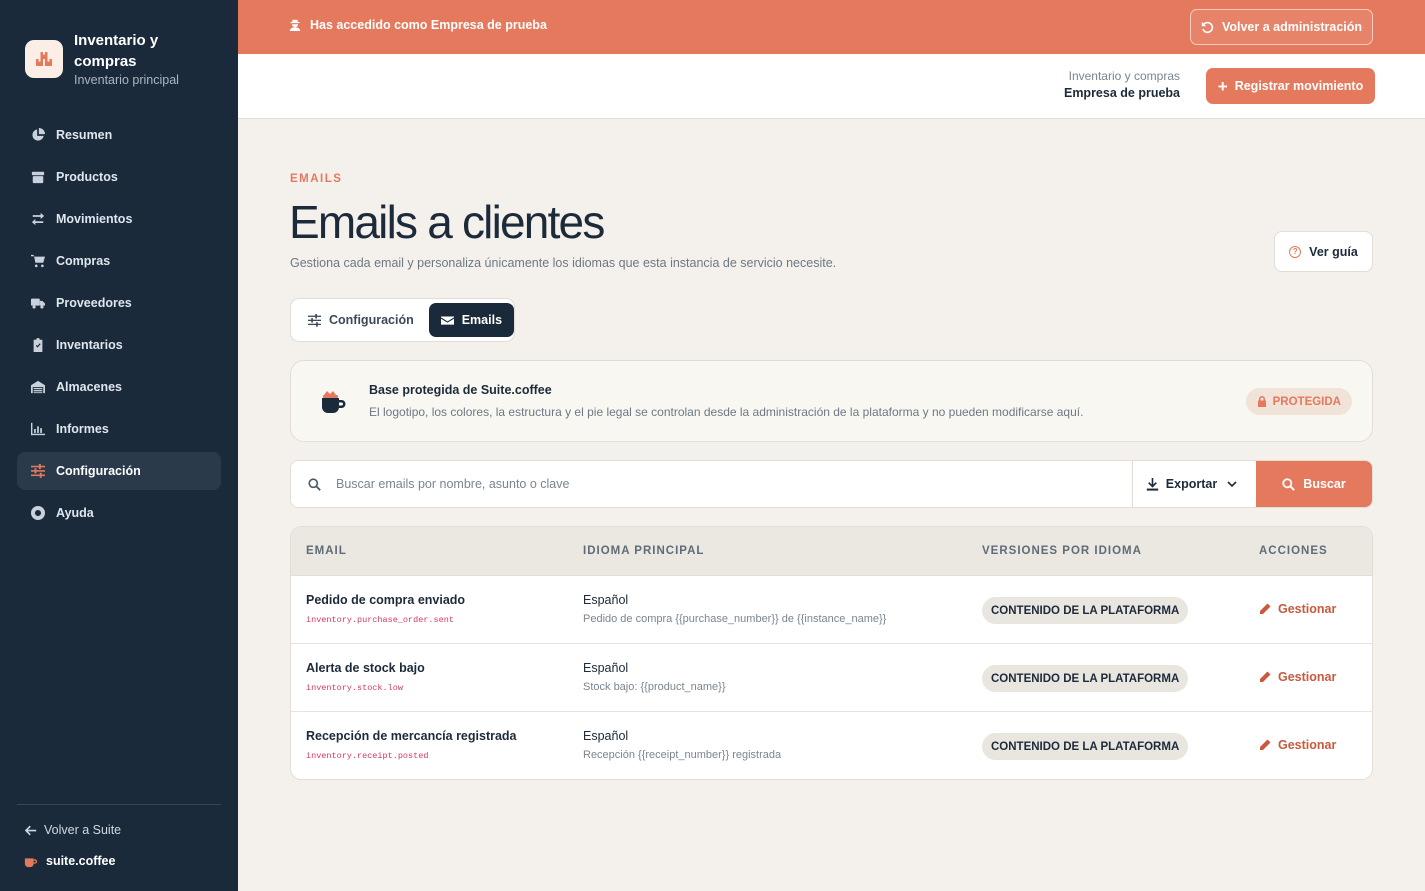 This screenshot has width=1425, height=891. What do you see at coordinates (38, 261) in the screenshot?
I see `cart-icon` at bounding box center [38, 261].